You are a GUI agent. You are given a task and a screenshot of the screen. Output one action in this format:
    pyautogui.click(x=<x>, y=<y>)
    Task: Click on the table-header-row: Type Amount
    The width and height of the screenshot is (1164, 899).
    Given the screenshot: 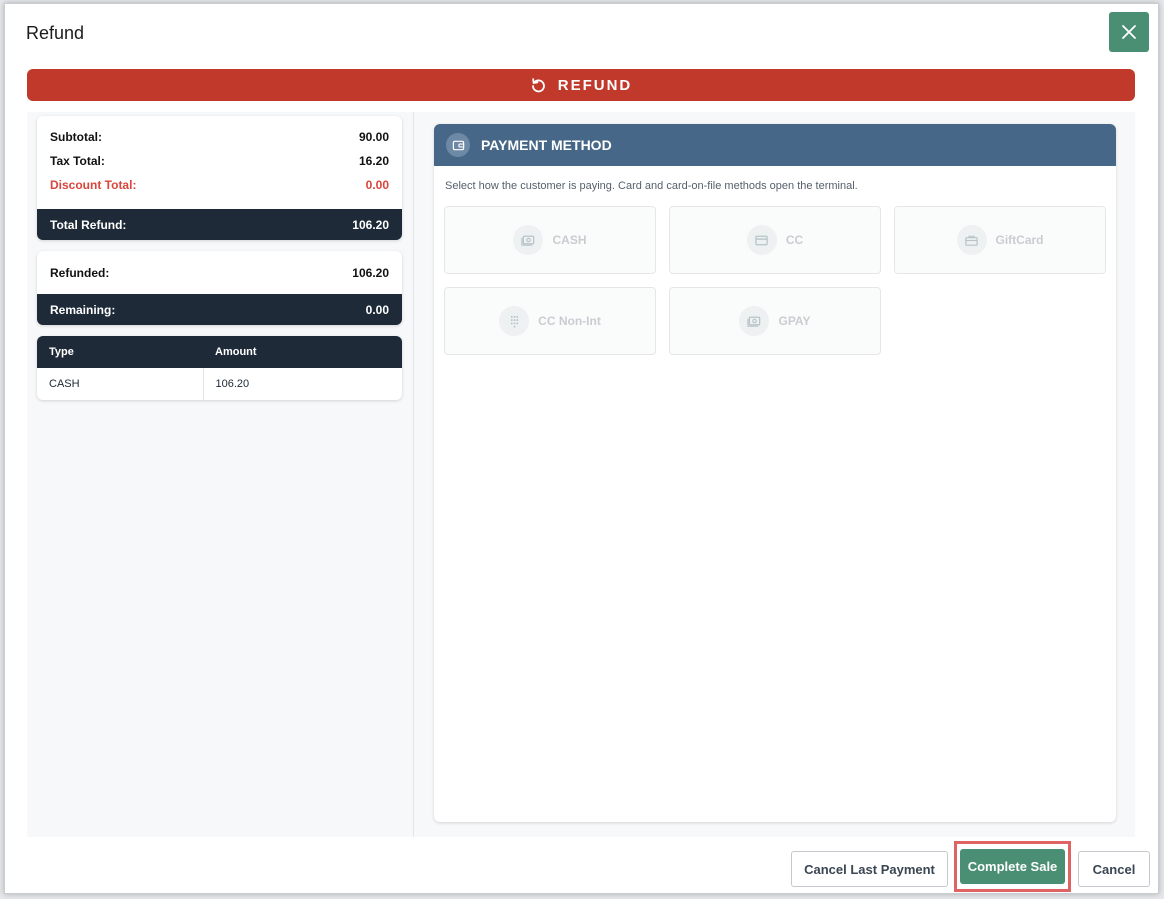 What is the action you would take?
    pyautogui.click(x=219, y=352)
    